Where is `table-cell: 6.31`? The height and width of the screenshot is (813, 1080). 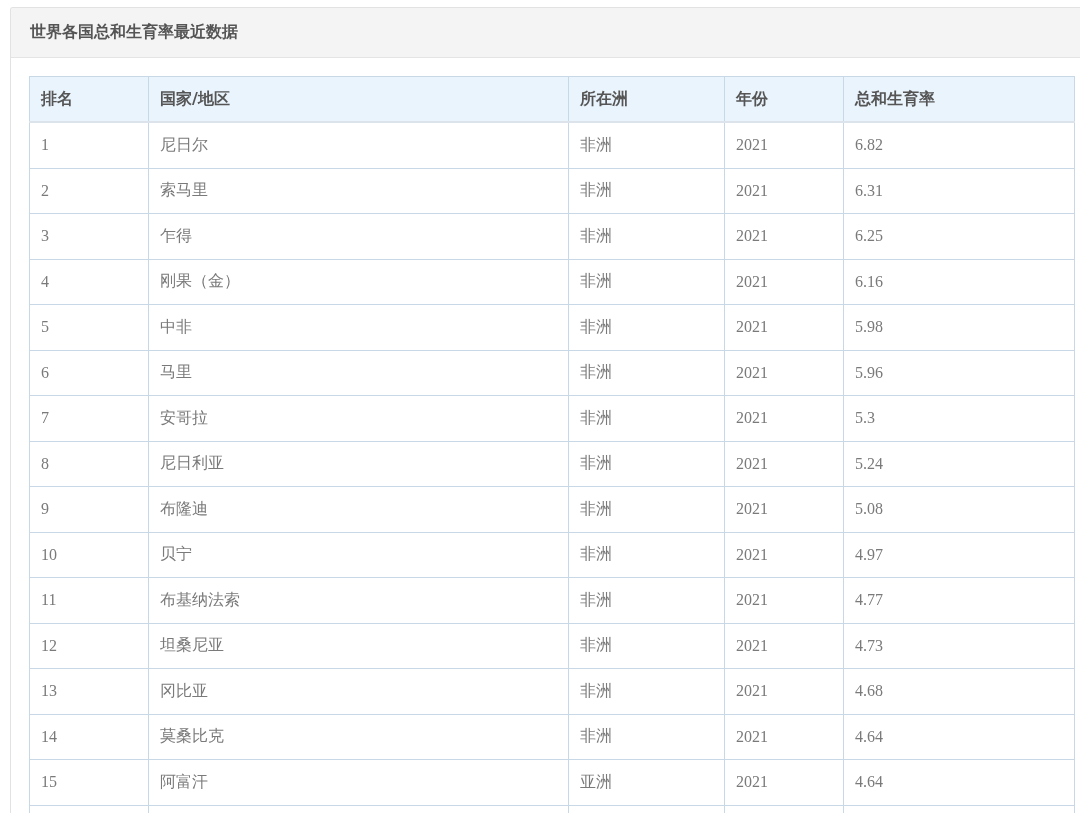 table-cell: 6.31 is located at coordinates (959, 191).